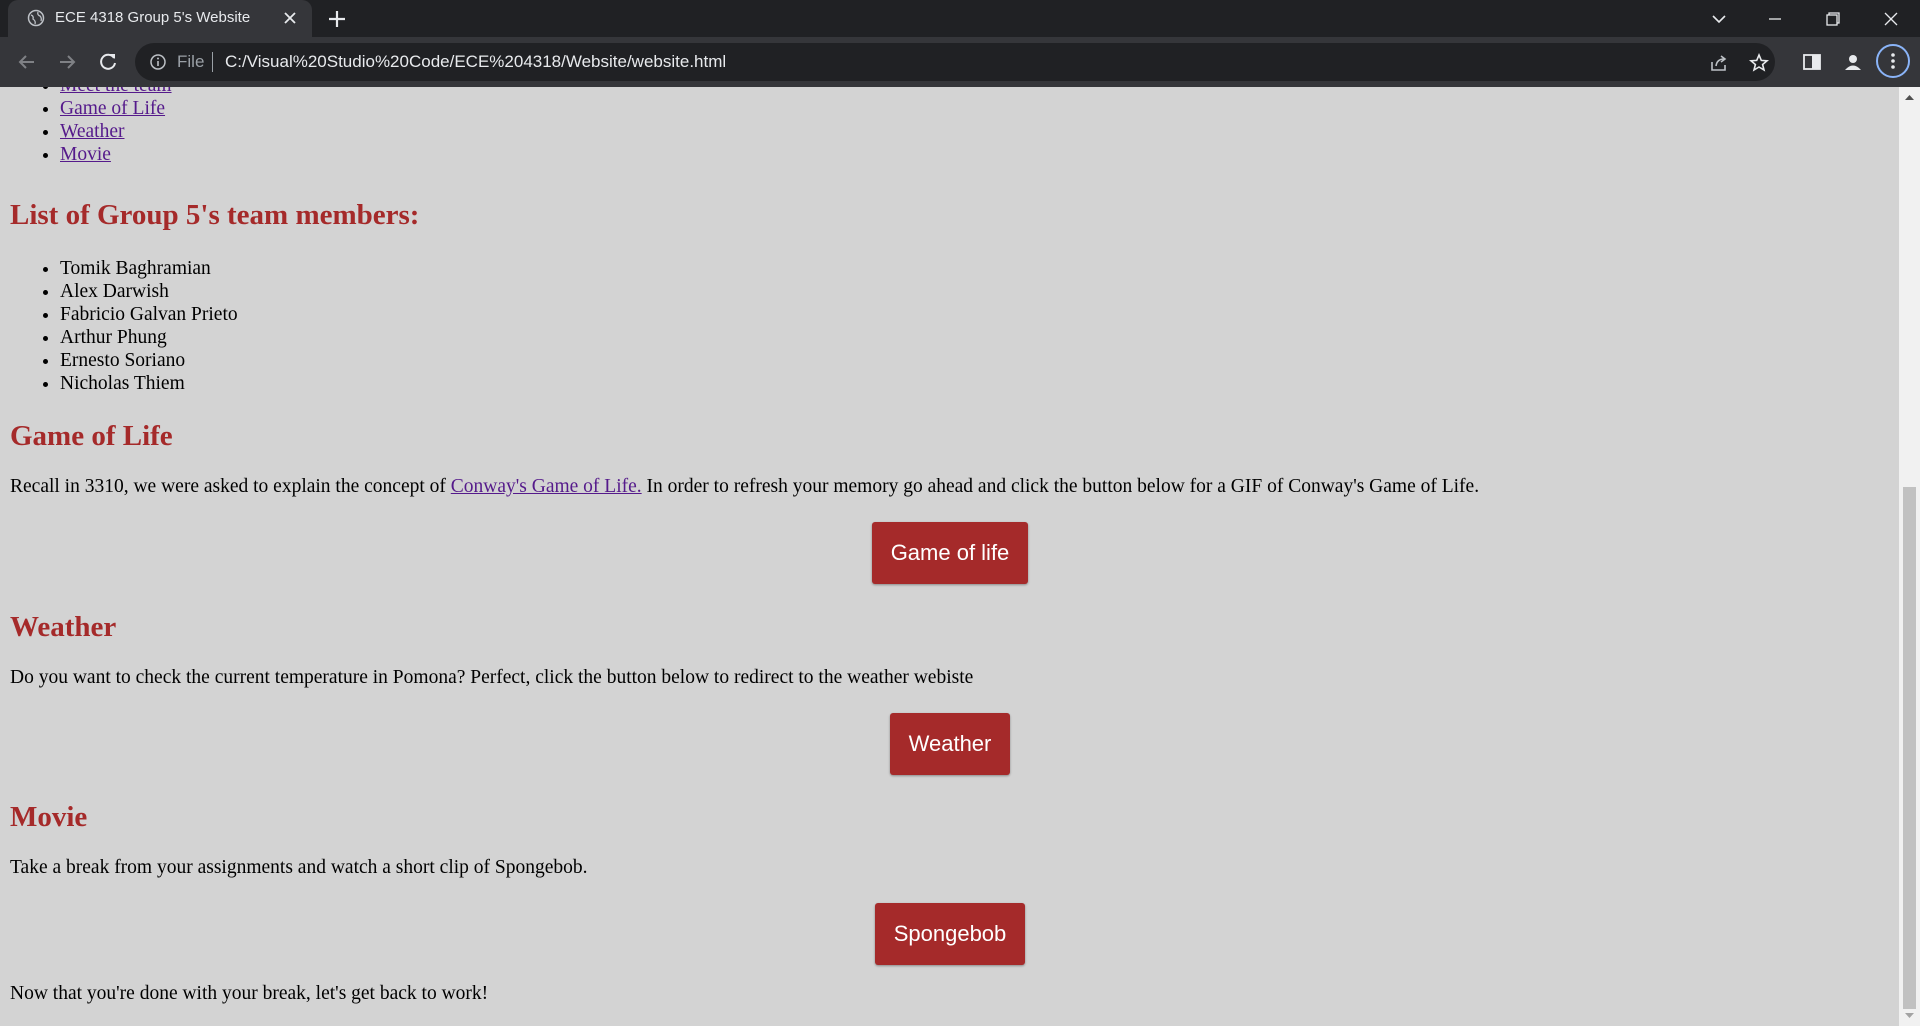 Image resolution: width=1920 pixels, height=1026 pixels. Describe the element at coordinates (1719, 63) in the screenshot. I see `share-icon` at that location.